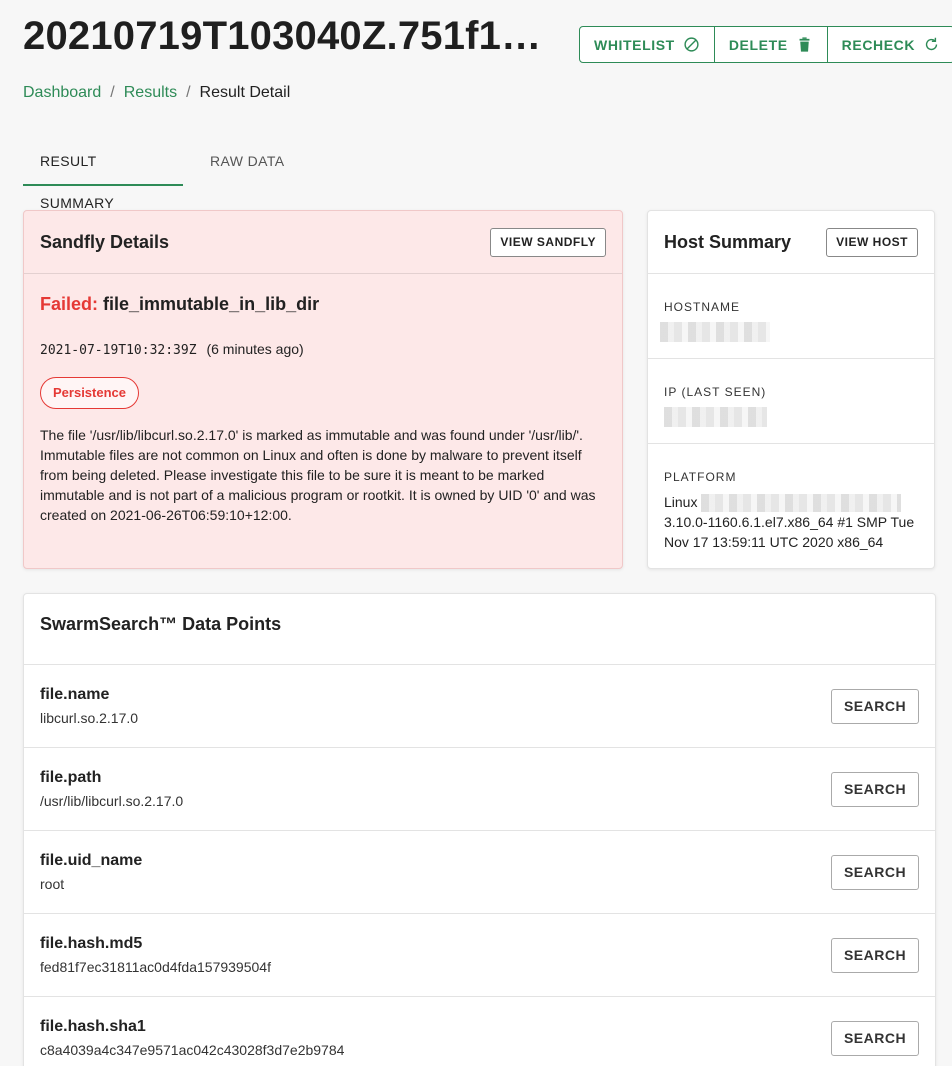 The height and width of the screenshot is (1066, 952). What do you see at coordinates (118, 350) in the screenshot?
I see `timestamp-value: 2021-07-19T10:32:39Z` at bounding box center [118, 350].